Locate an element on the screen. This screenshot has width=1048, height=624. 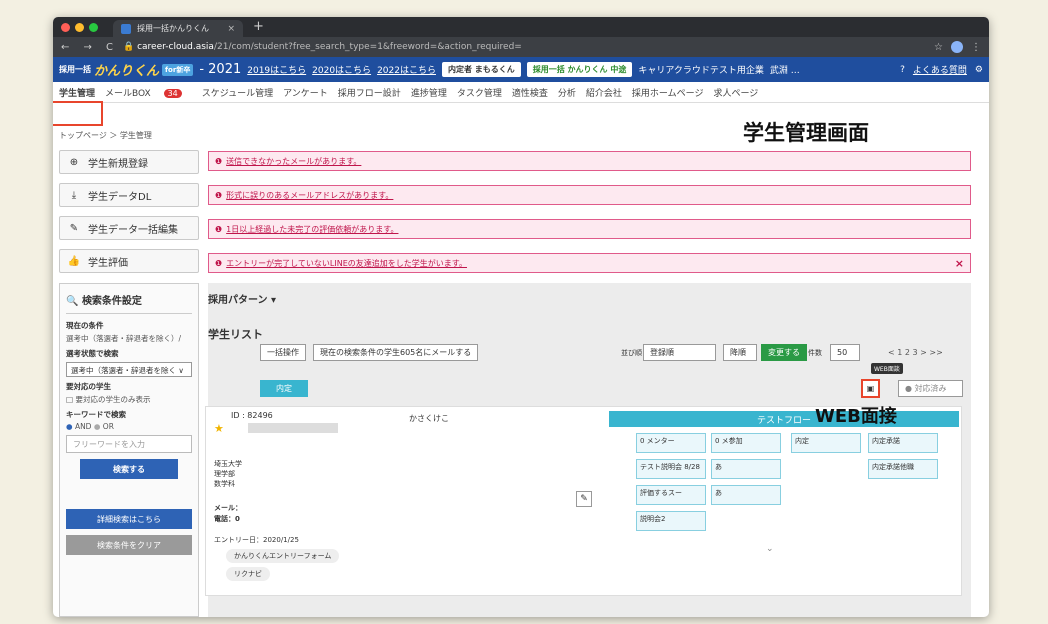
menu-survey: アンケート is located at coordinates (305, 92).